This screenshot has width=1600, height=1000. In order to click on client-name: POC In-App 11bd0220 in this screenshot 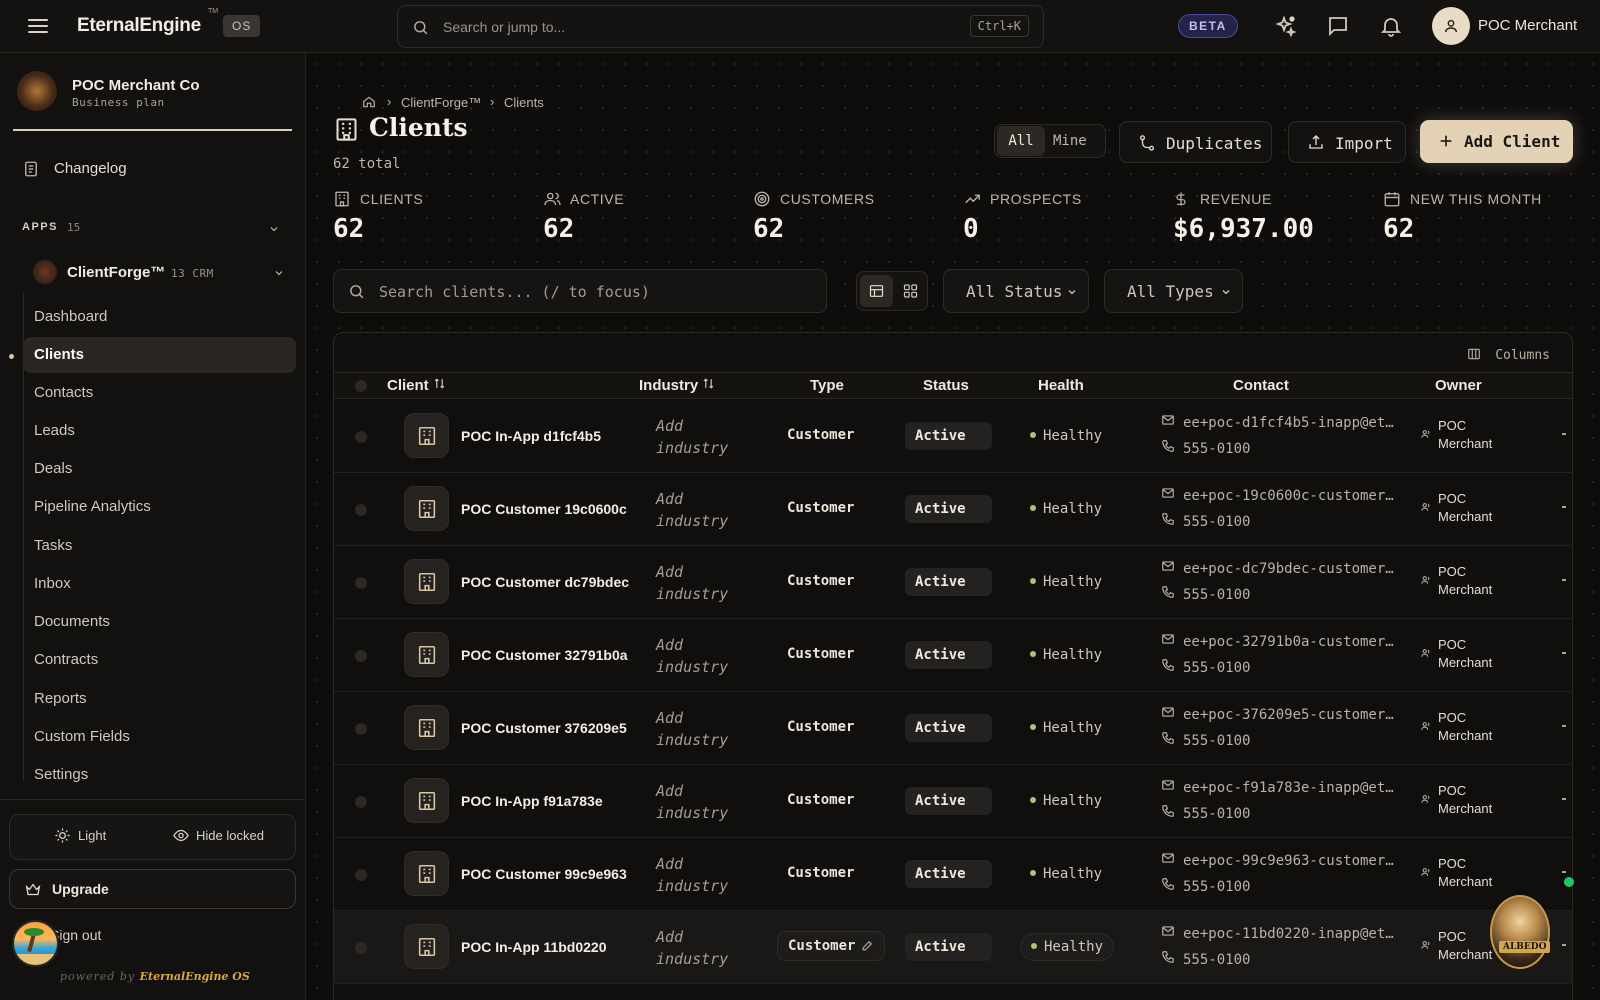, I will do `click(533, 947)`.